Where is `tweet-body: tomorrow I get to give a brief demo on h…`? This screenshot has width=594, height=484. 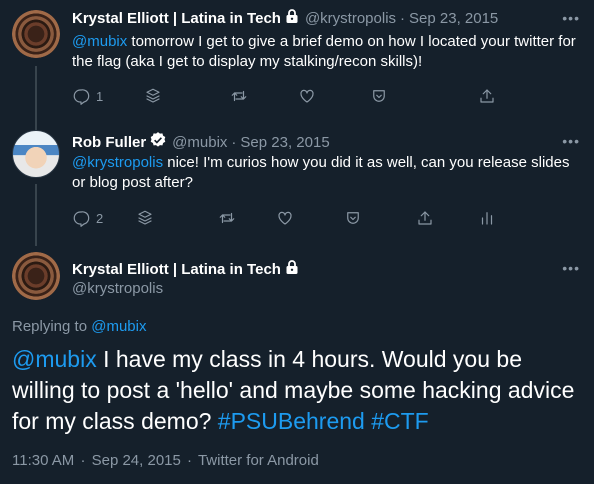 tweet-body: tomorrow I get to give a brief demo on h… is located at coordinates (324, 51).